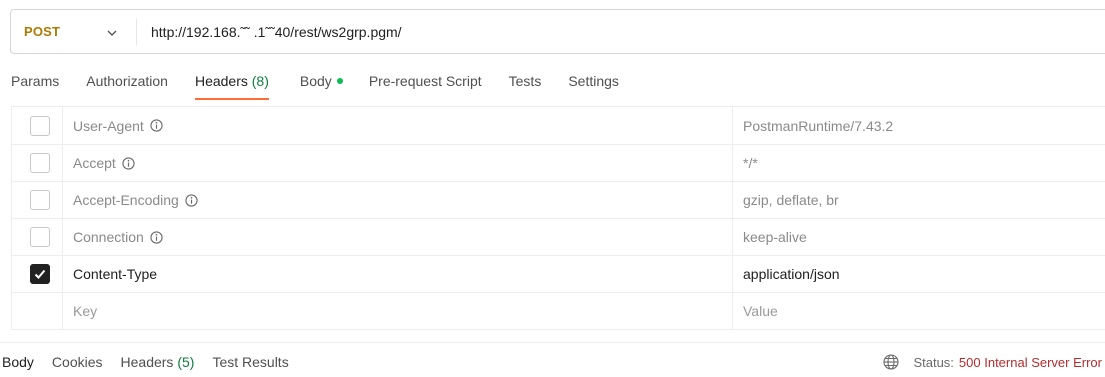 The image size is (1105, 377). I want to click on table-row: User-Agent PostmanRuntime/7.43.2, so click(558, 125).